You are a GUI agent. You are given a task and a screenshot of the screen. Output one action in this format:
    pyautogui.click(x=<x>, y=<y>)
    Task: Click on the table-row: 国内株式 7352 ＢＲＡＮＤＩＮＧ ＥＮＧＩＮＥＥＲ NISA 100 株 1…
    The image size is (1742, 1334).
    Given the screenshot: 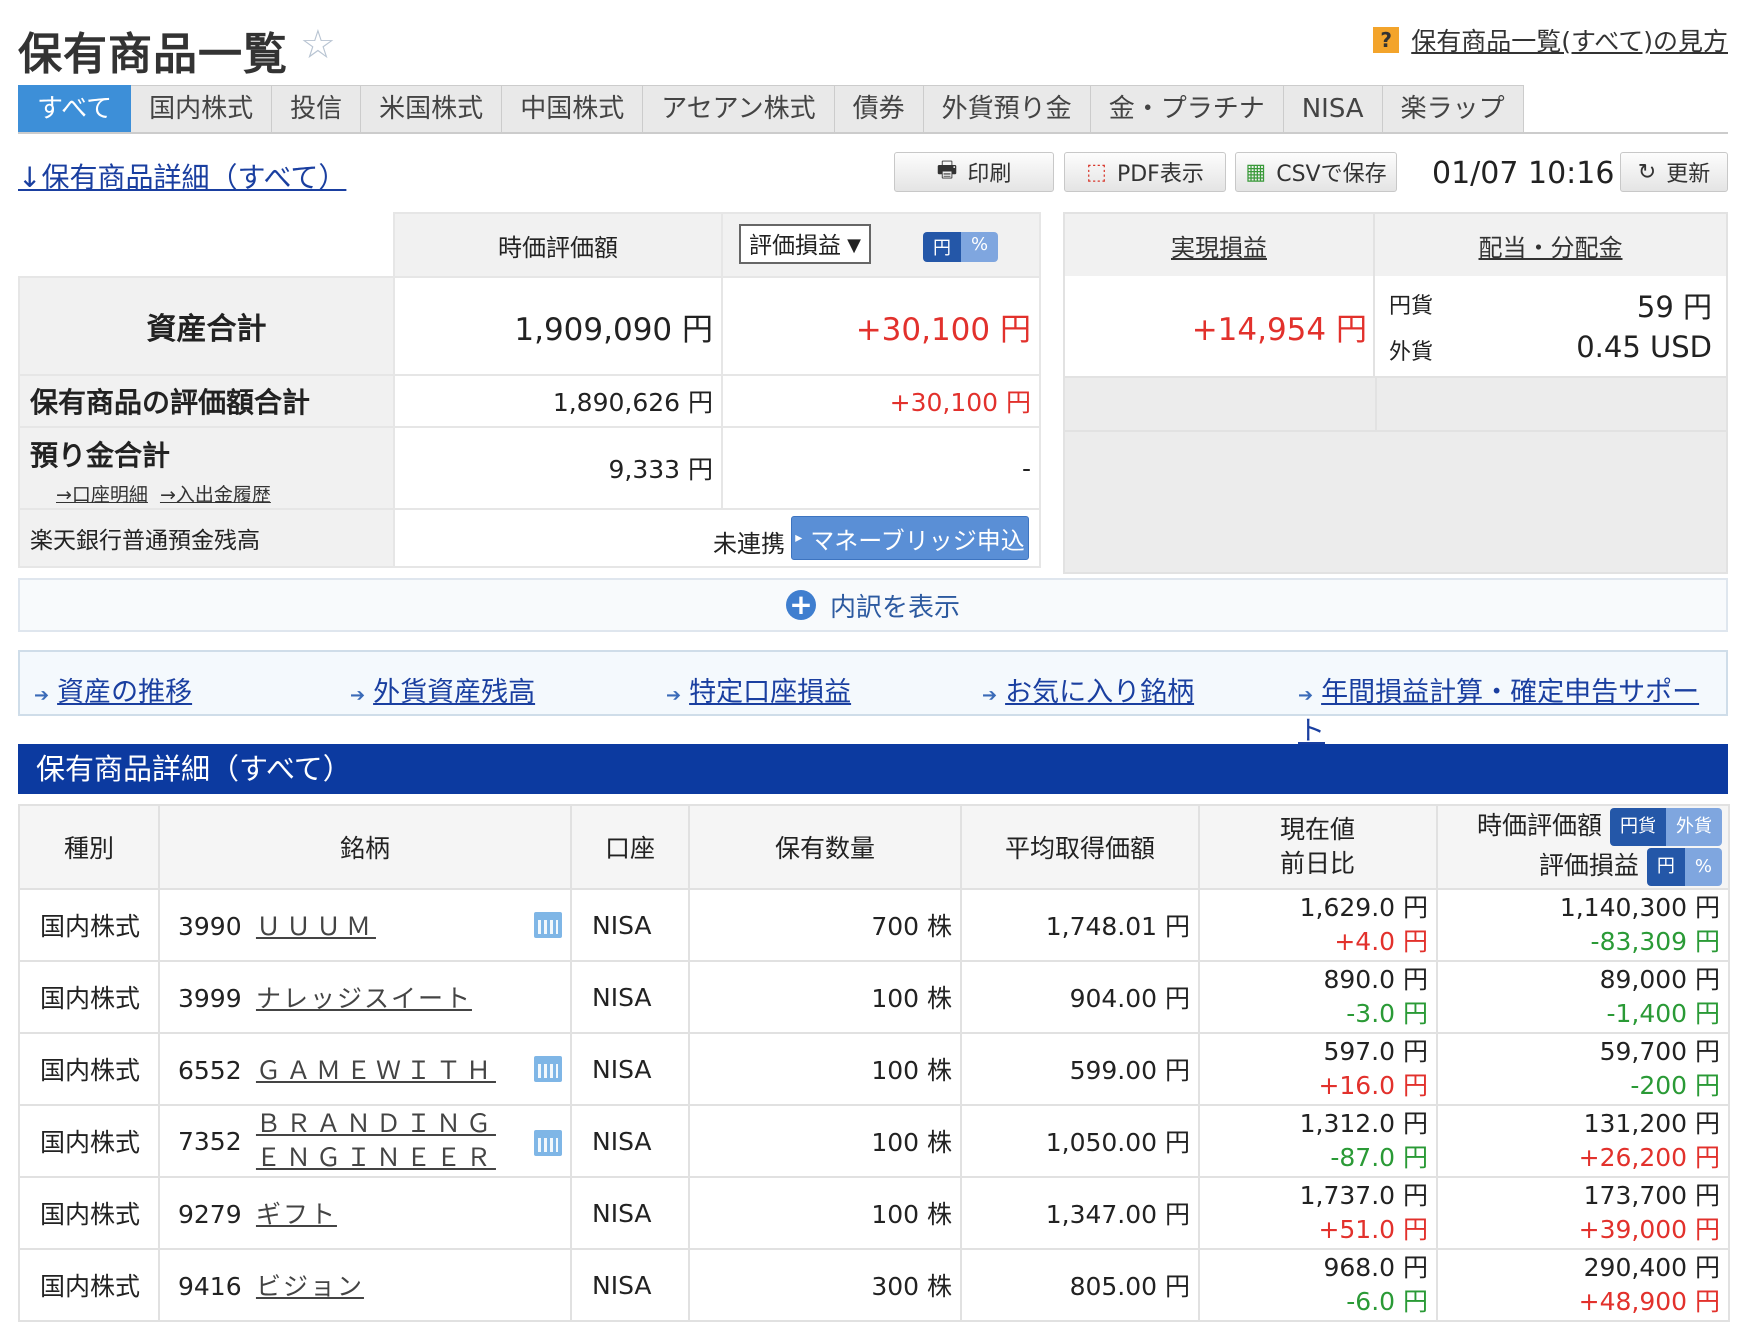 What is the action you would take?
    pyautogui.click(x=874, y=1141)
    